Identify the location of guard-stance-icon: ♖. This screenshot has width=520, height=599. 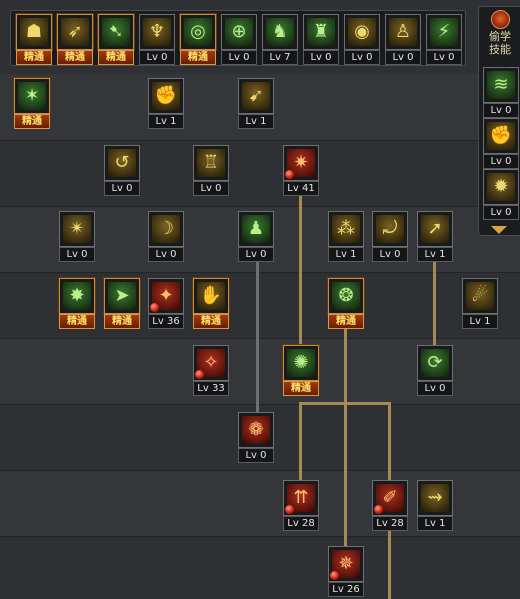
(211, 163).